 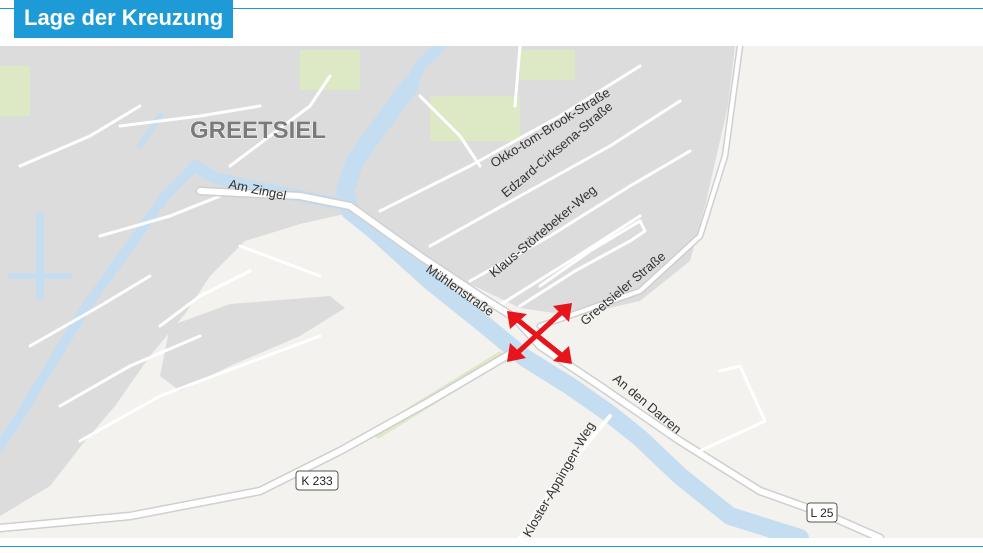 What do you see at coordinates (258, 130) in the screenshot?
I see `town-label: GREETSIEL` at bounding box center [258, 130].